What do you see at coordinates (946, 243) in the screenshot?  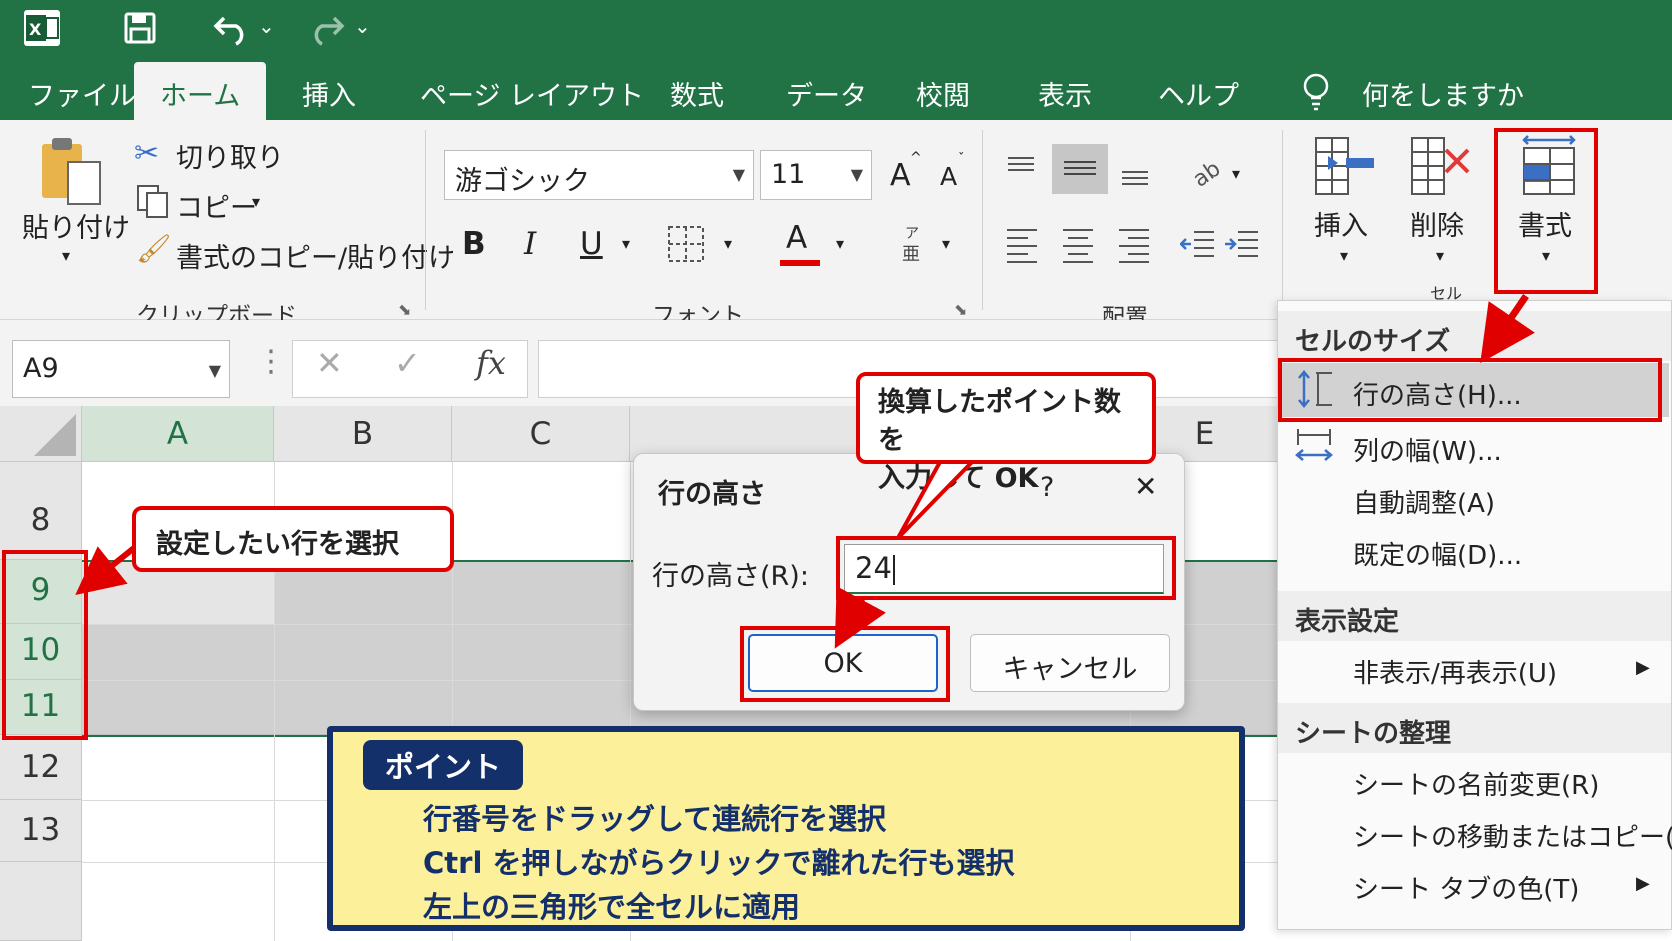 I see `phonetic-dropdown-icon: ▾` at bounding box center [946, 243].